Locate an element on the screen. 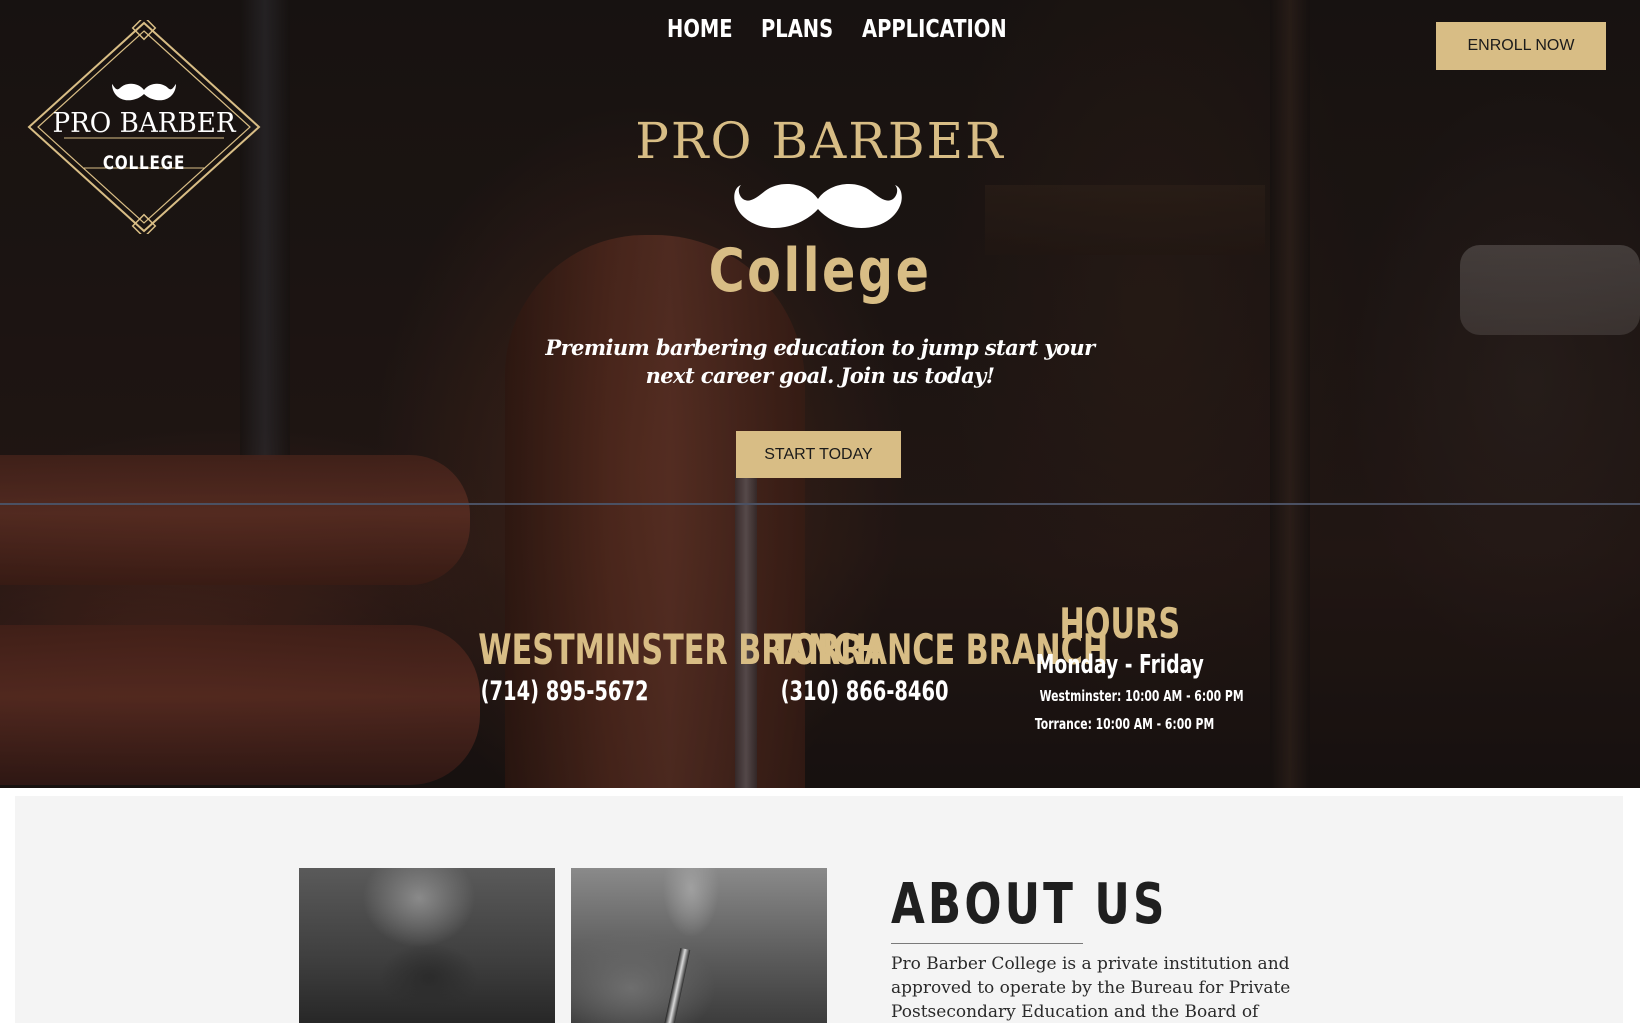 The width and height of the screenshot is (1641, 1023). barber-portrait-image is located at coordinates (427, 945).